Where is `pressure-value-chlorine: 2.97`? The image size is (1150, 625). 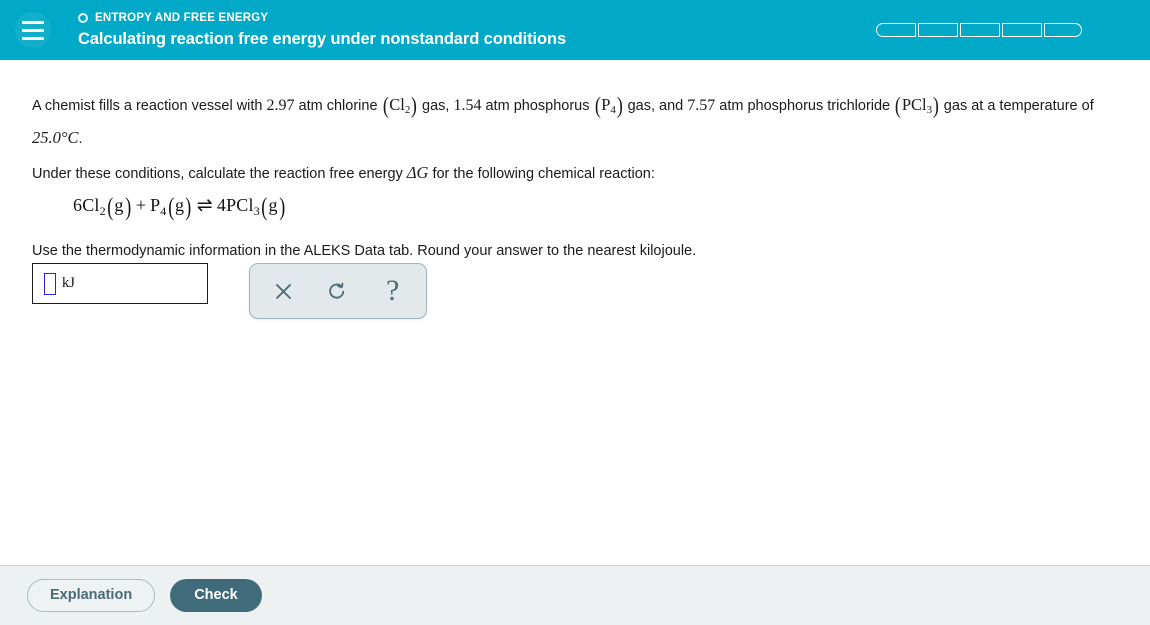
pressure-value-chlorine: 2.97 is located at coordinates (280, 105).